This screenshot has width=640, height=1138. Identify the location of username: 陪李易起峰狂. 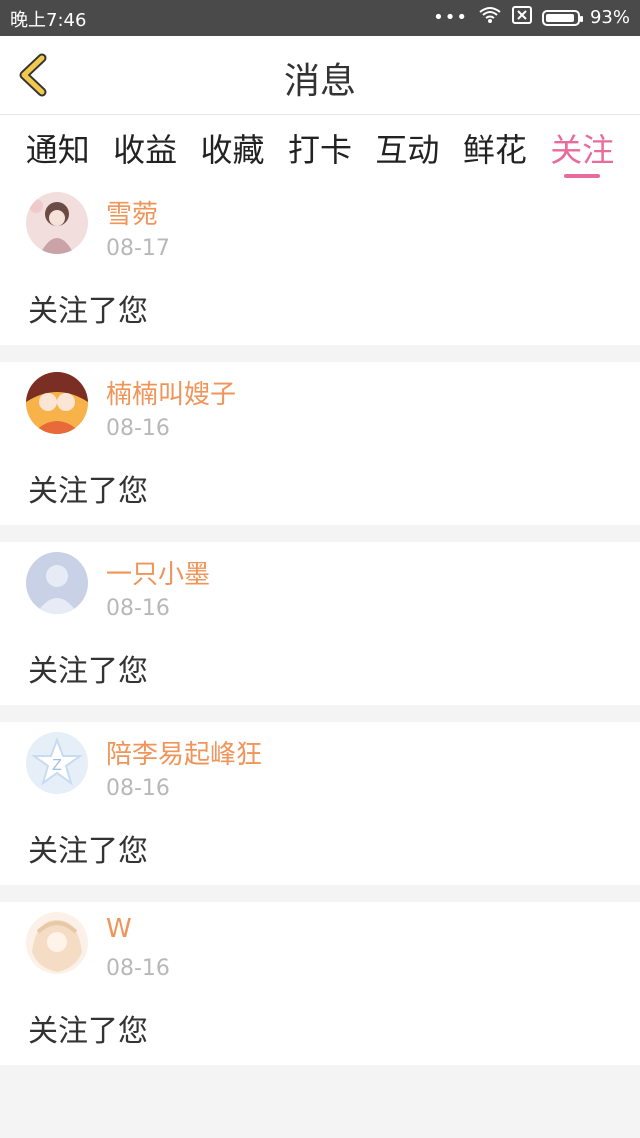
(184, 752).